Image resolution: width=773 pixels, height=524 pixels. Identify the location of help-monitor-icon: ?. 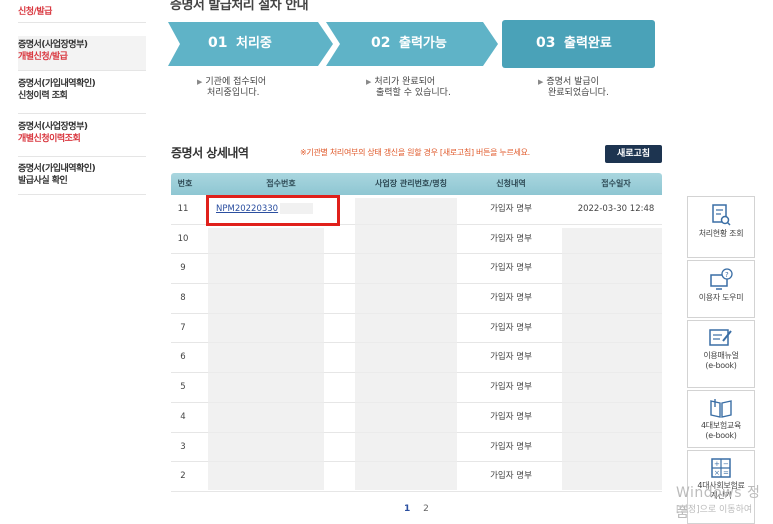
(721, 279).